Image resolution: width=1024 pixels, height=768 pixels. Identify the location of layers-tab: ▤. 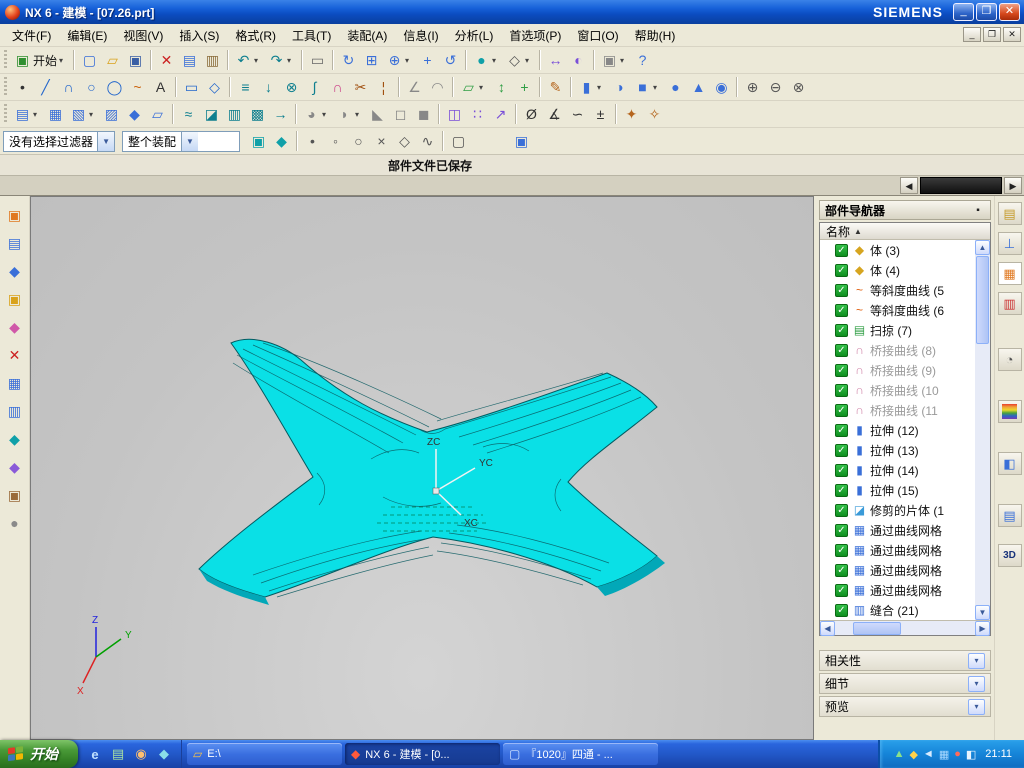
(1009, 515).